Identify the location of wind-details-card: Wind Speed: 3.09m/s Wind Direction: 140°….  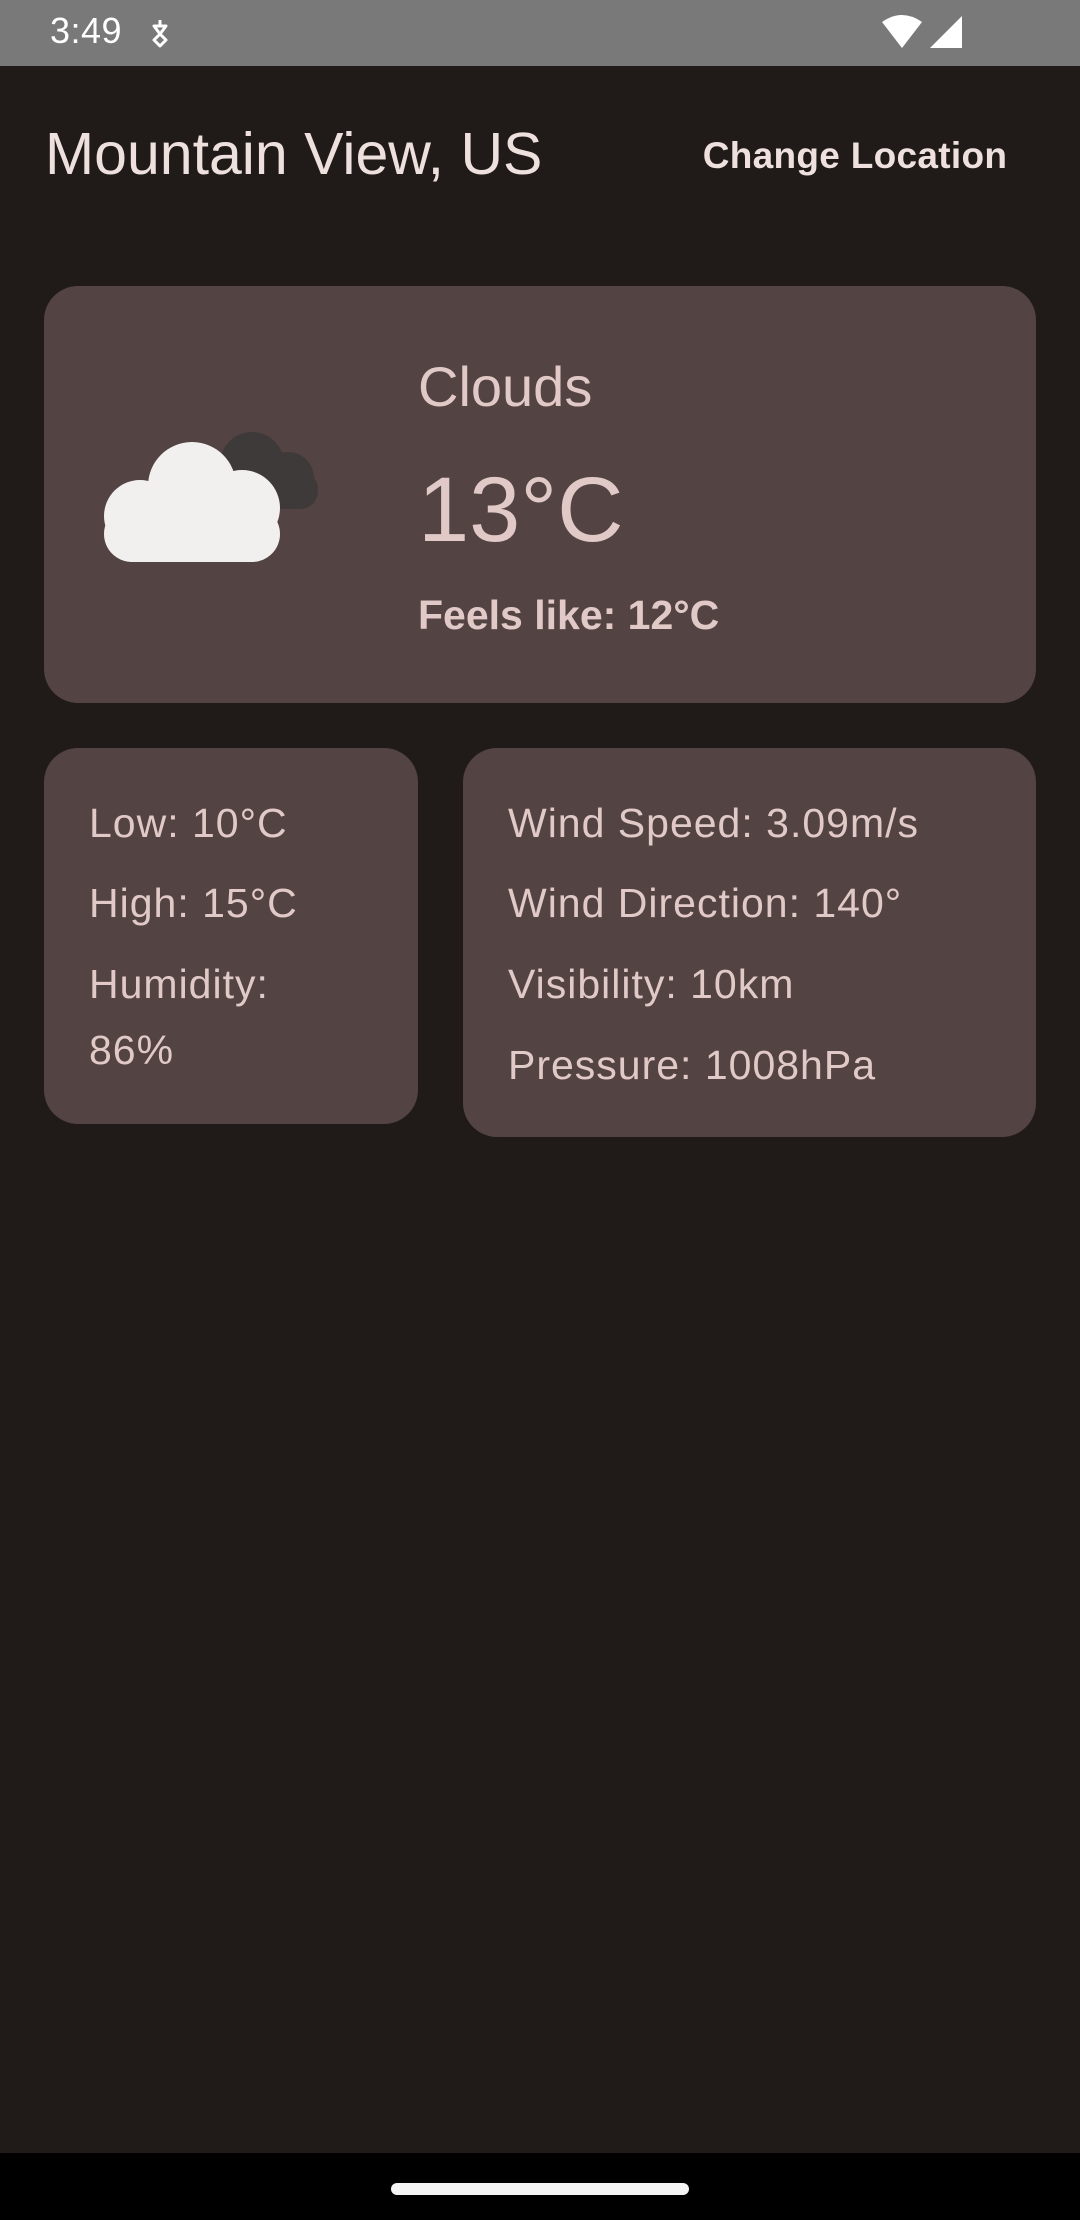
(749, 942).